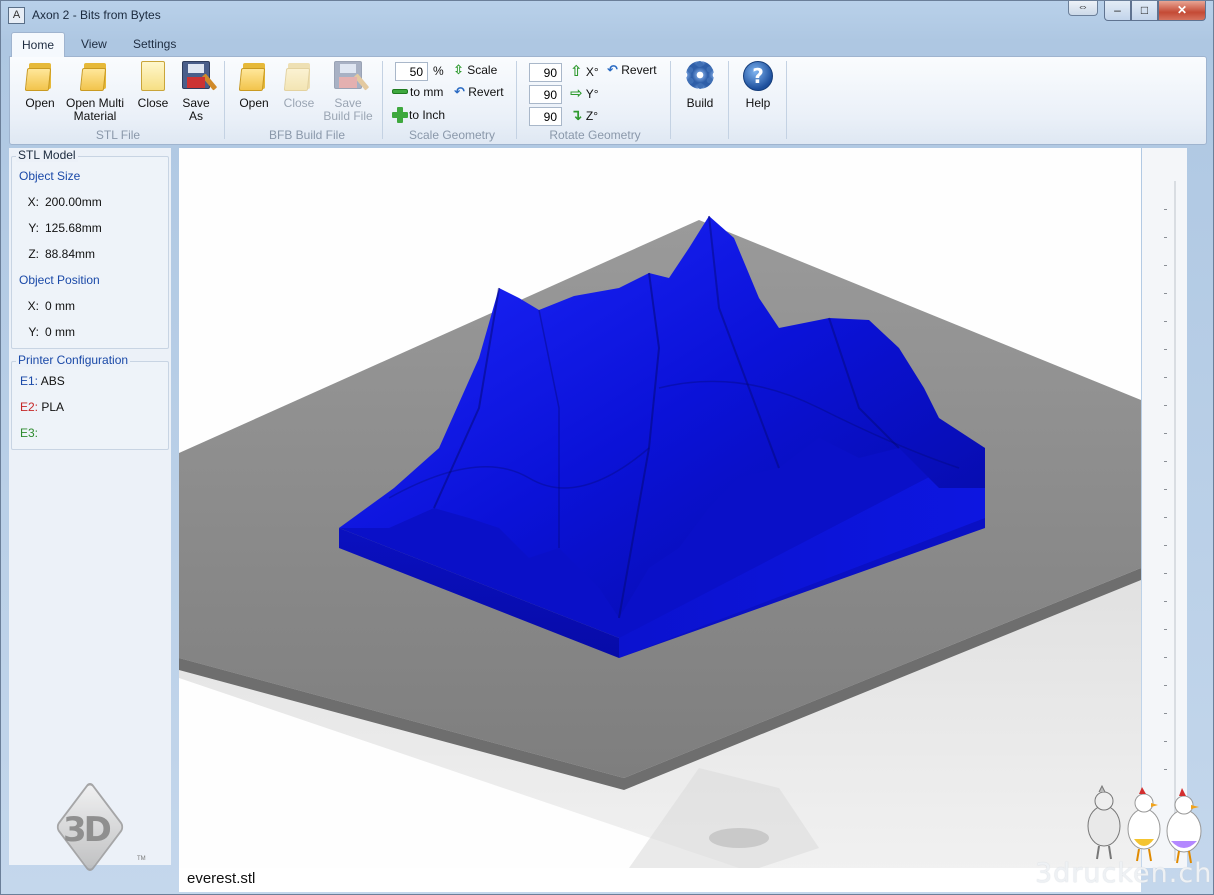  I want to click on to-inch-button: to Inch, so click(418, 117).